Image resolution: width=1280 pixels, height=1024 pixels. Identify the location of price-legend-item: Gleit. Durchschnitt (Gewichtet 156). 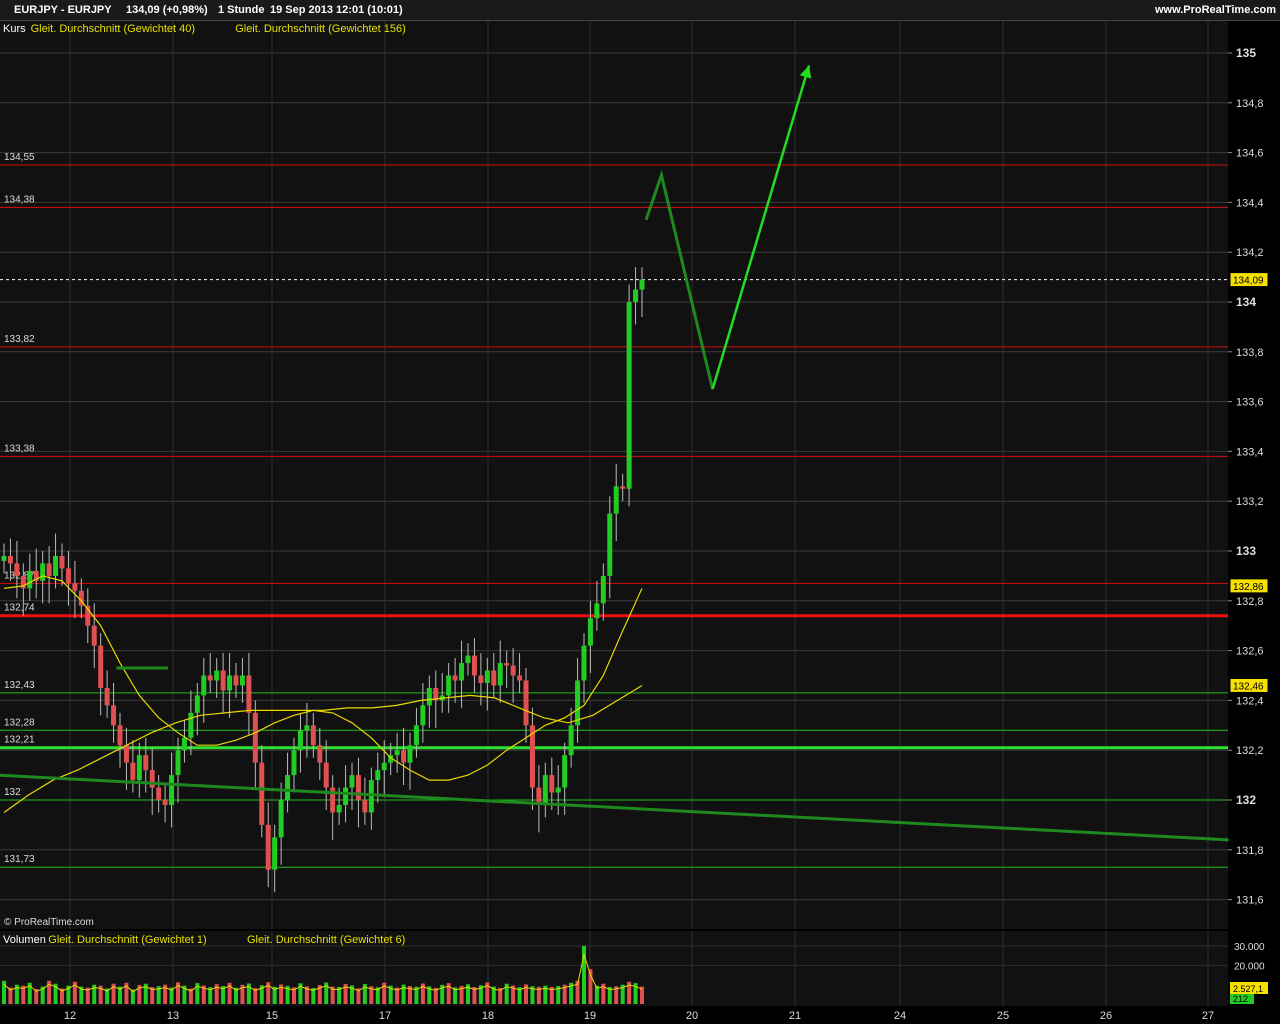
(320, 29).